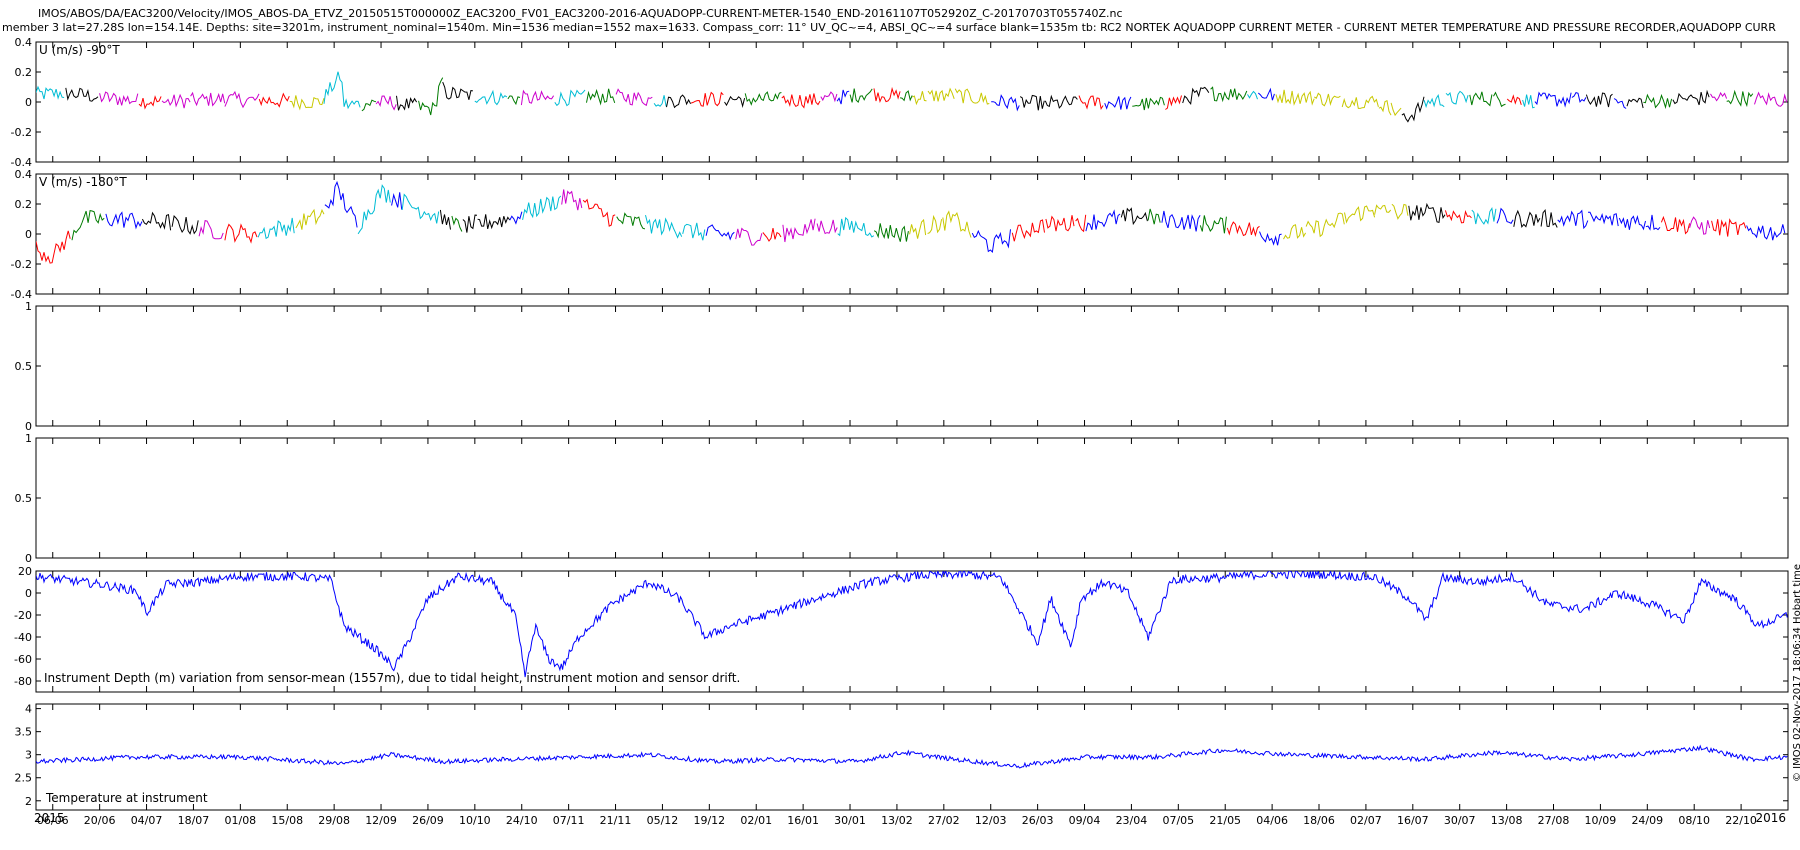 Image resolution: width=1800 pixels, height=850 pixels. What do you see at coordinates (21, 132) in the screenshot?
I see `ytick-label-u-velocity: -0.2` at bounding box center [21, 132].